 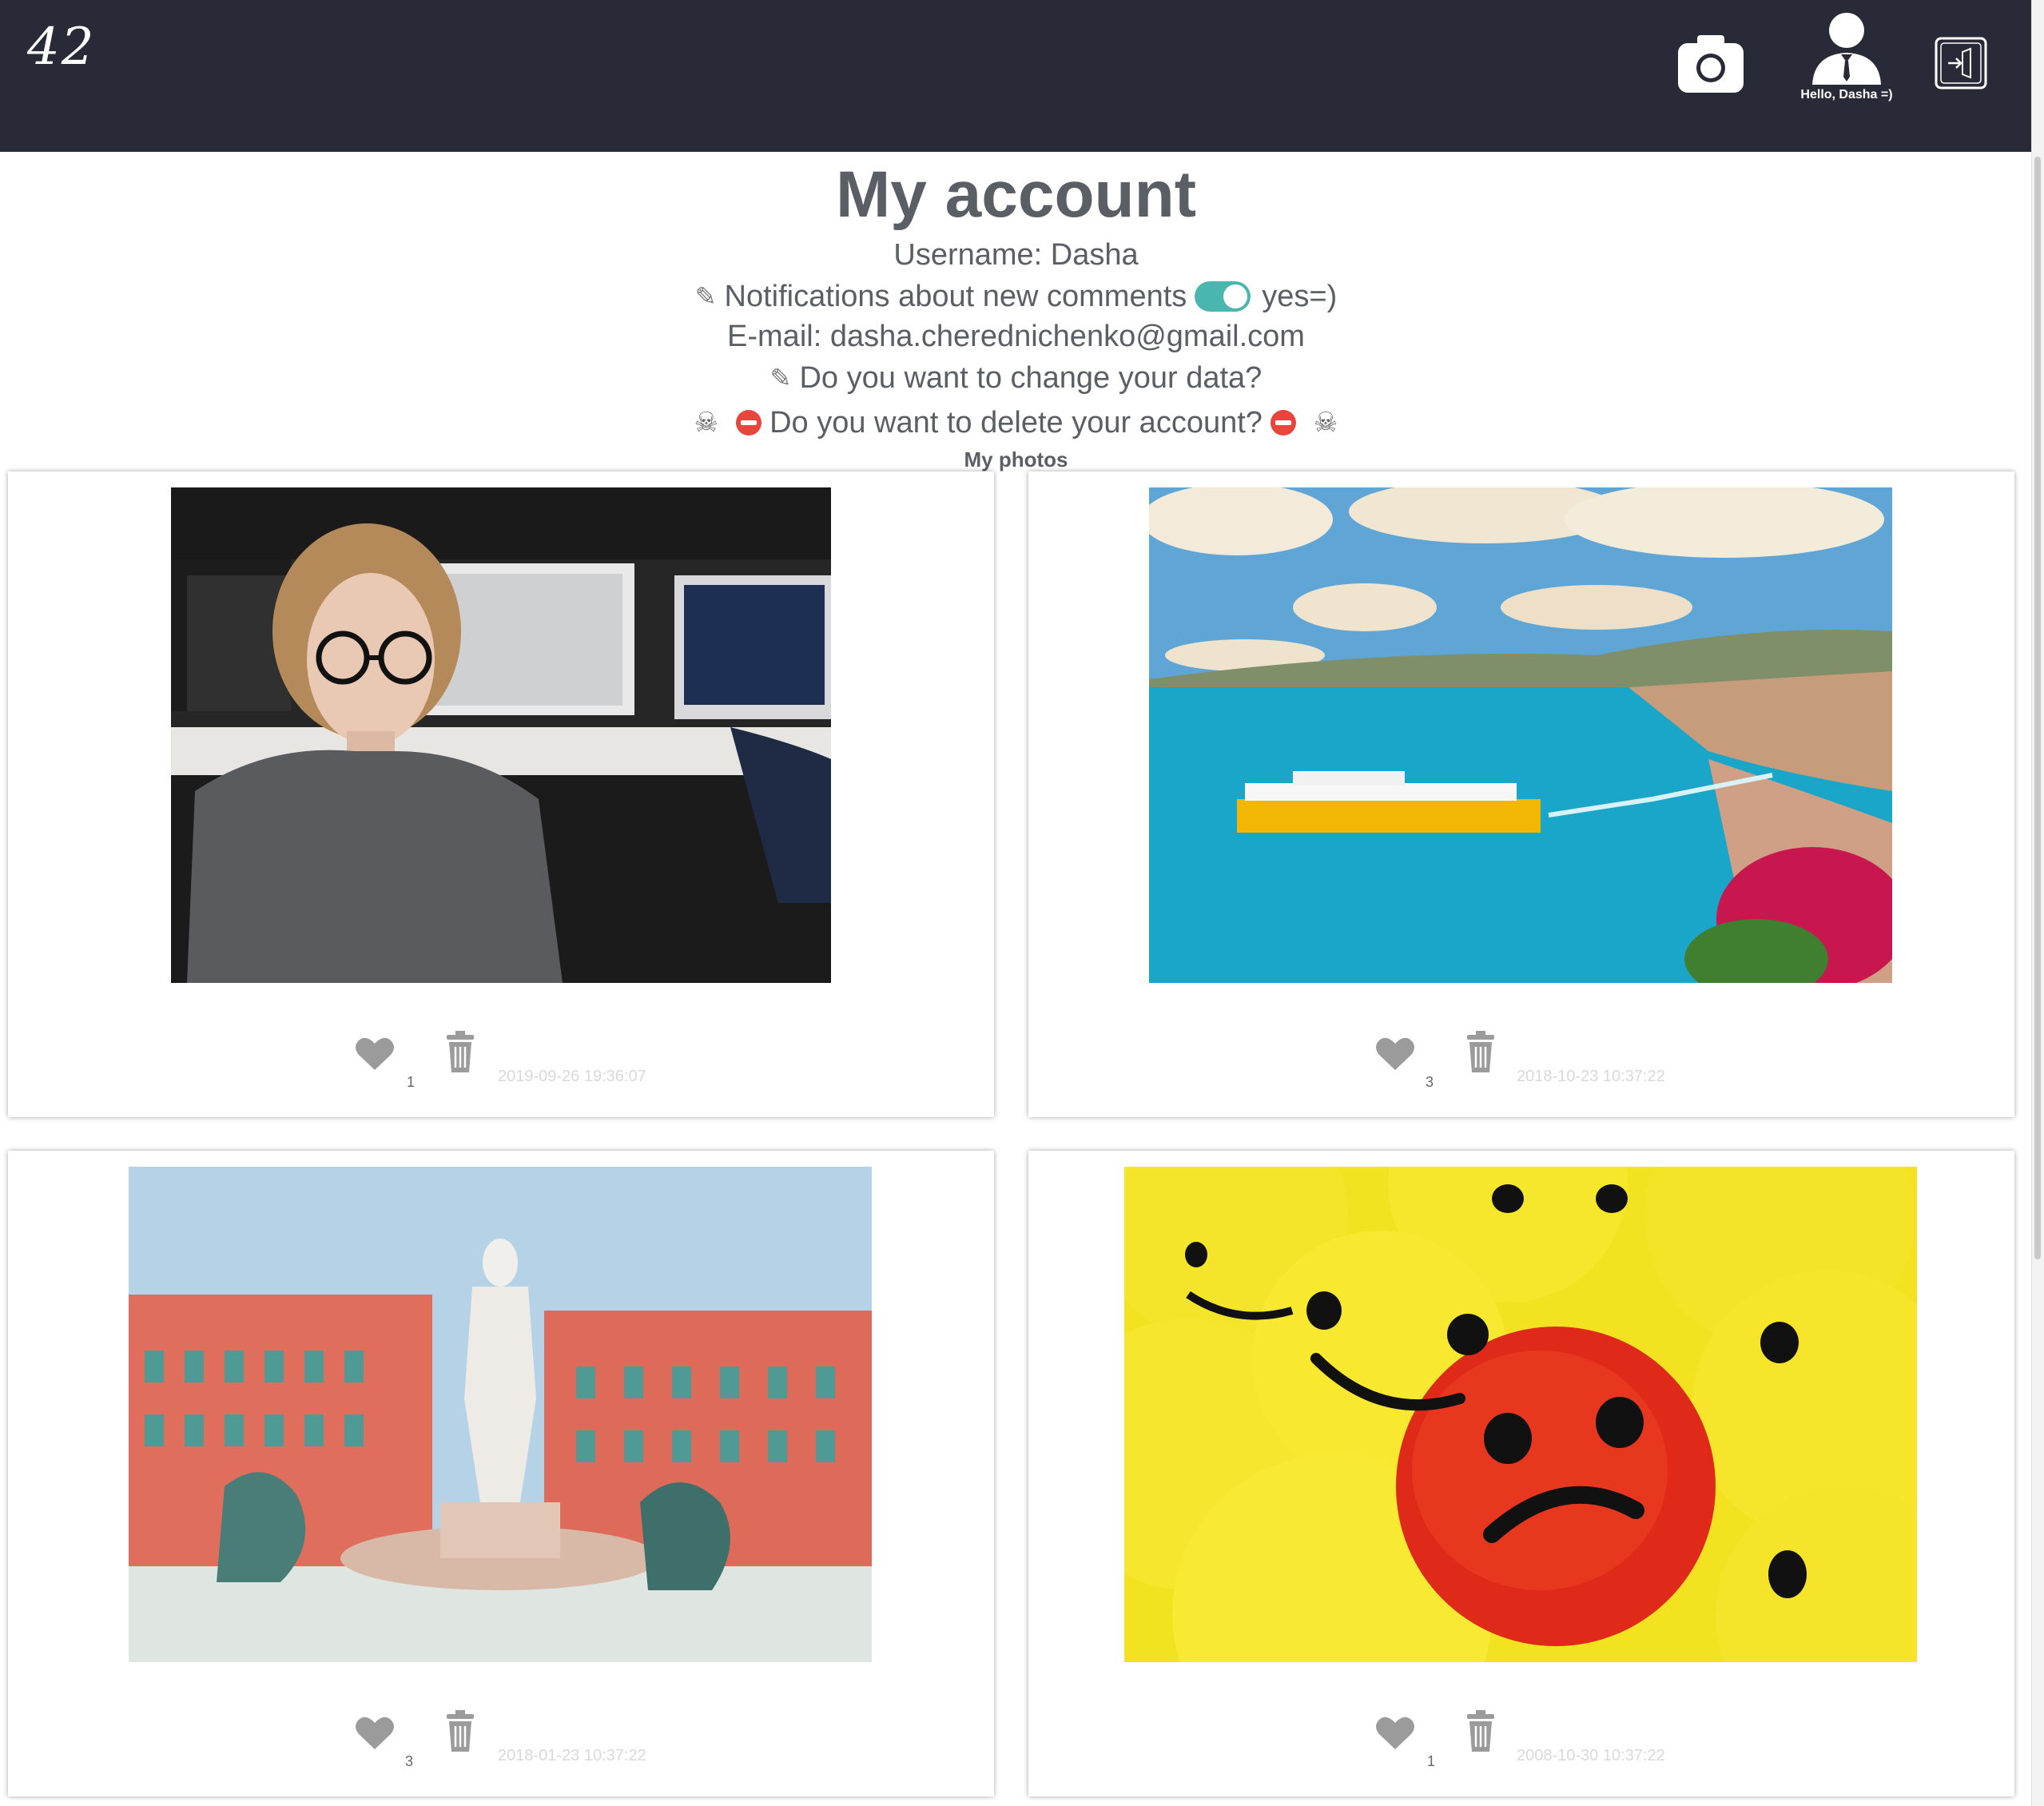 I want to click on page-scrollbar, so click(x=2038, y=903).